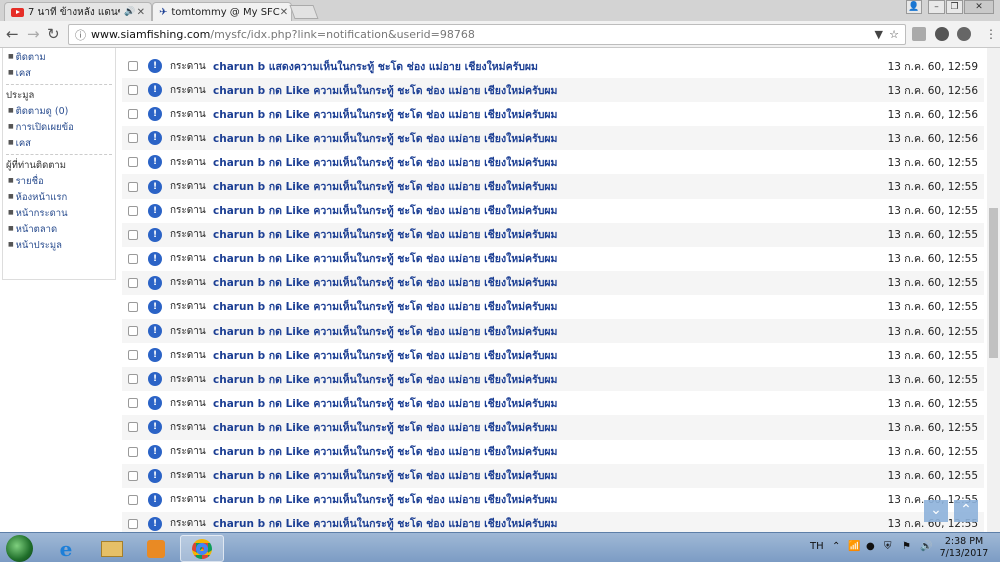 The width and height of the screenshot is (1000, 562). Describe the element at coordinates (59, 57) in the screenshot. I see `sidebar-item: ติดตาม` at that location.